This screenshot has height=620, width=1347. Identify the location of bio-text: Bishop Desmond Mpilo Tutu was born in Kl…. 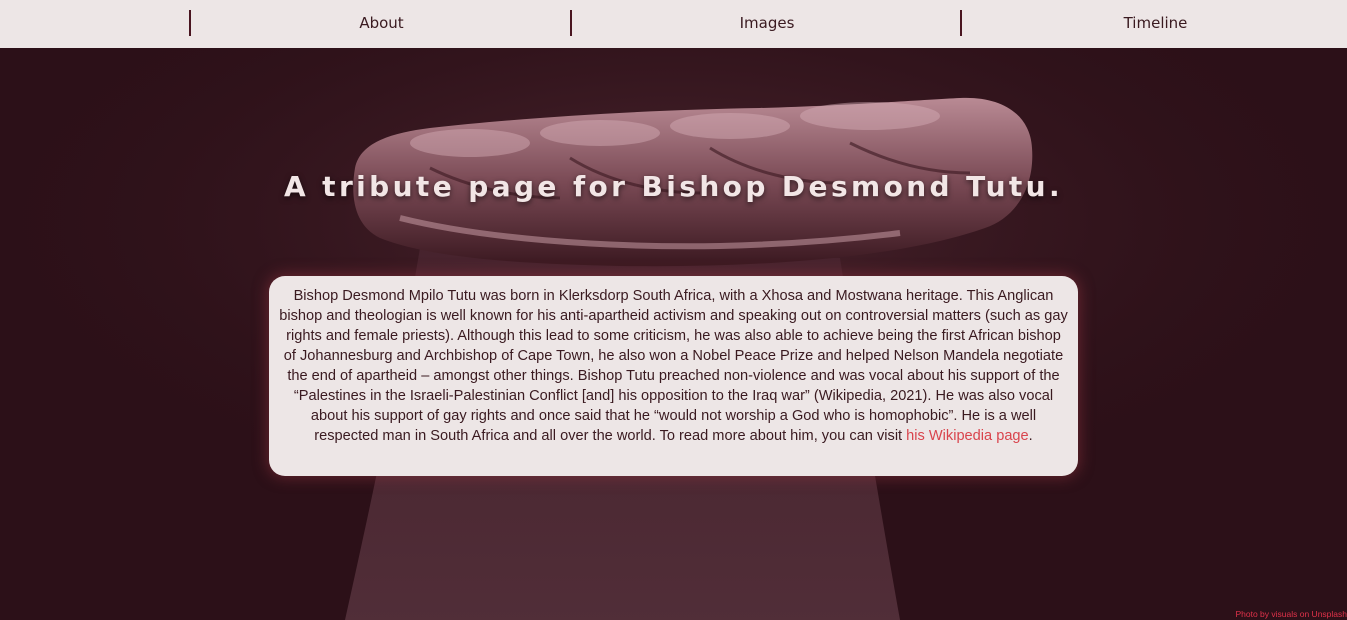
(673, 366).